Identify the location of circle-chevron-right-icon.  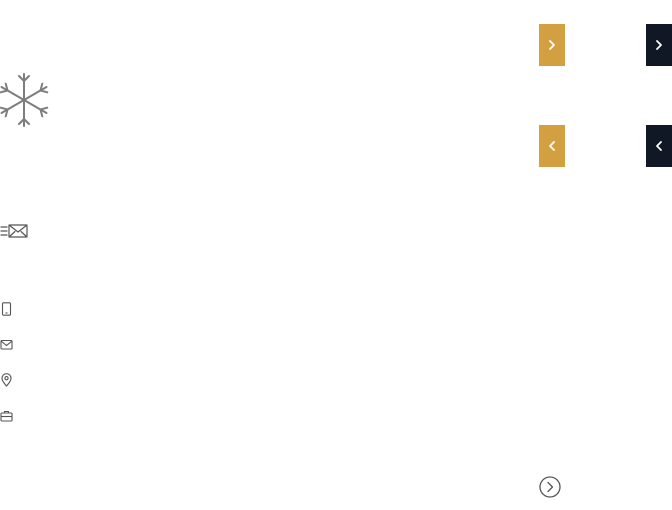
(550, 487).